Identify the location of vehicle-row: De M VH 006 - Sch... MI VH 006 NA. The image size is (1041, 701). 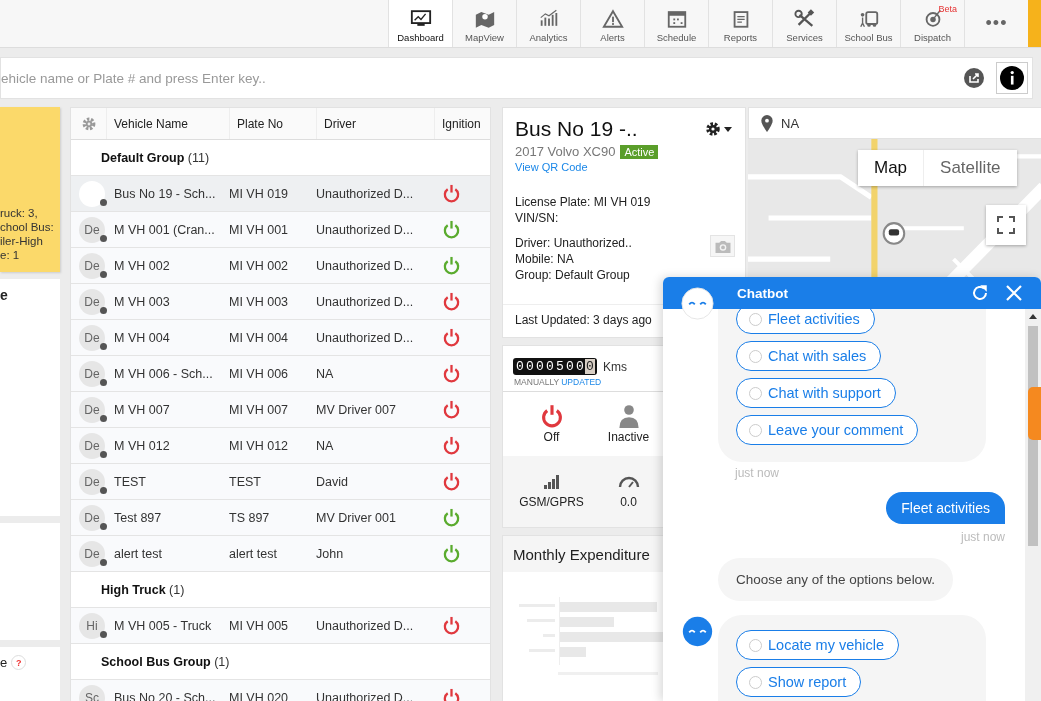
(280, 374).